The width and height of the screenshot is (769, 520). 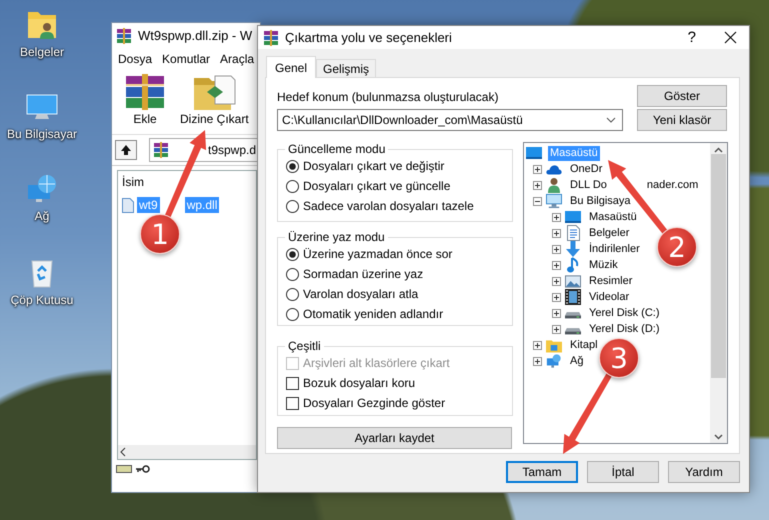 I want to click on add-button: Ekle, so click(x=145, y=102).